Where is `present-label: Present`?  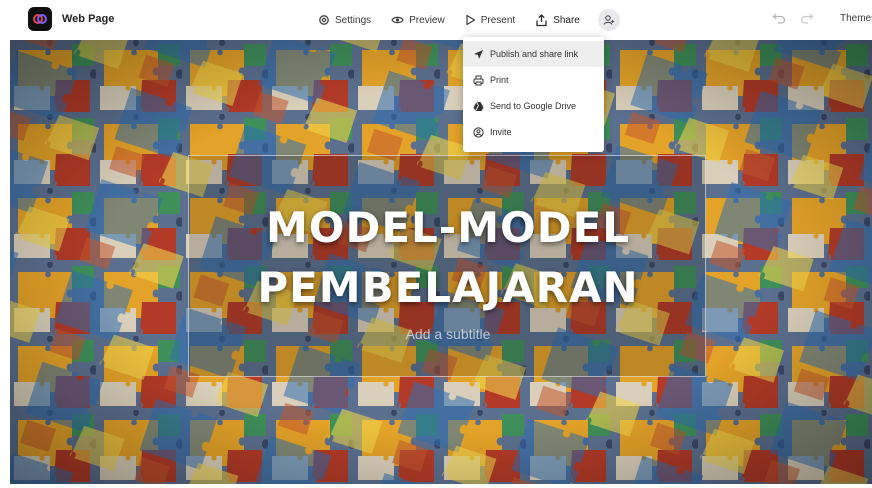
present-label: Present is located at coordinates (498, 20).